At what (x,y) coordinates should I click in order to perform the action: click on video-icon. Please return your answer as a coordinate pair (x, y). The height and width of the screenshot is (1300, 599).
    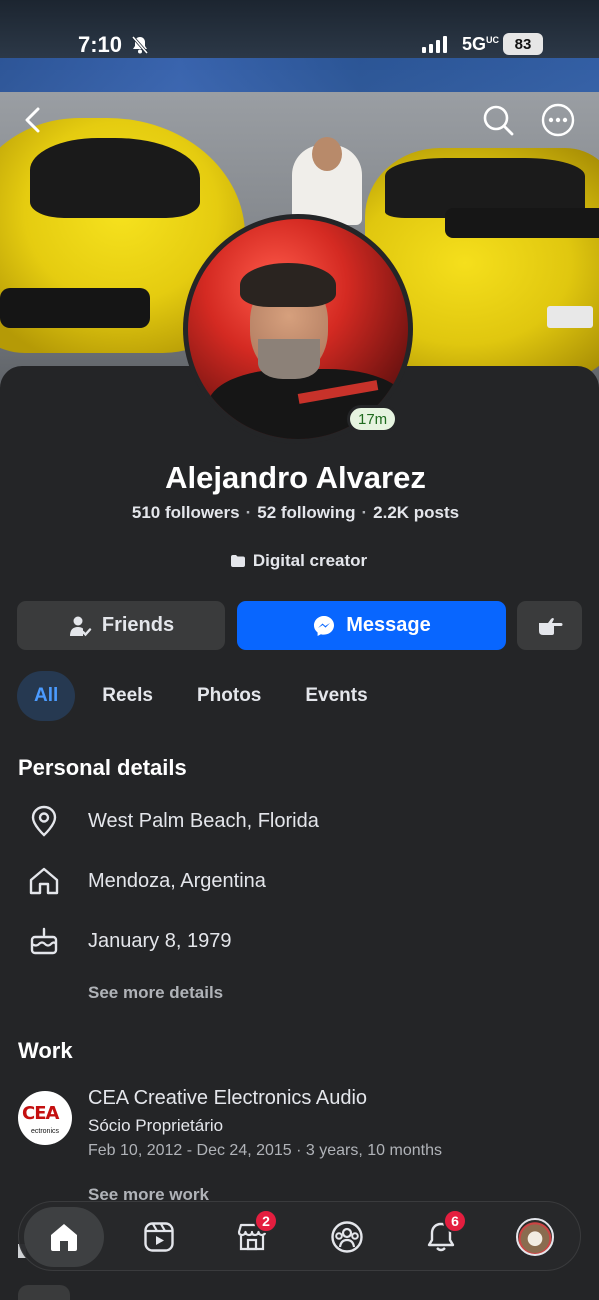
    Looking at the image, I should click on (159, 1237).